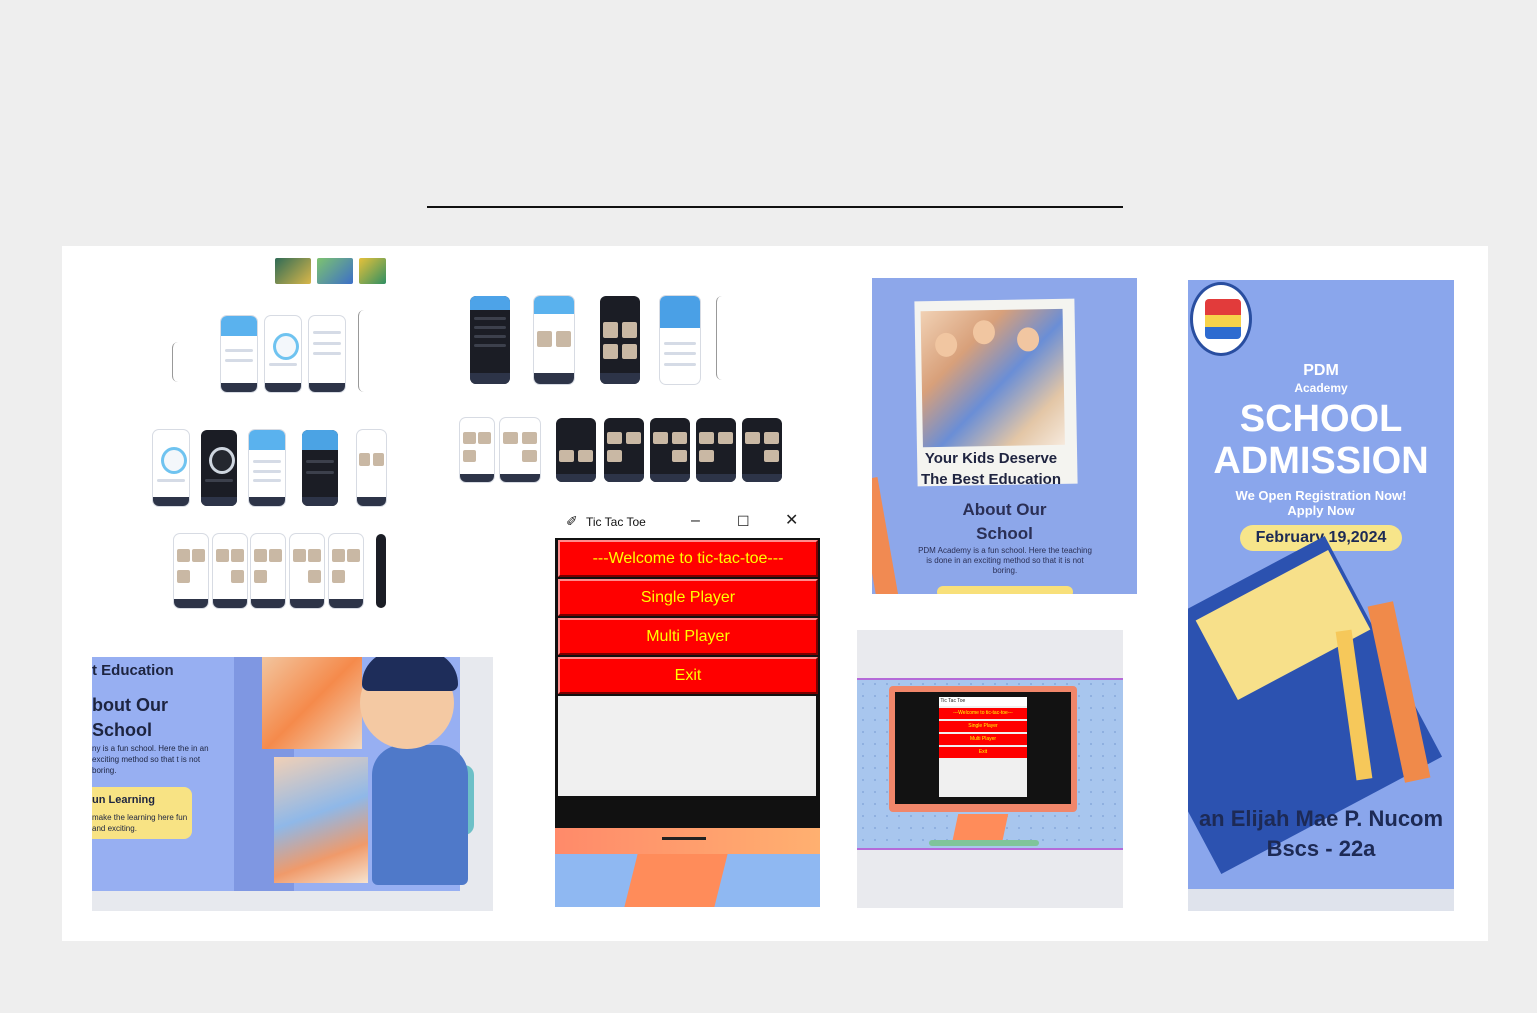 The height and width of the screenshot is (1013, 1537). Describe the element at coordinates (983, 713) in the screenshot. I see `mini-welcome-button: ---Welcome to tic-tac-toe---` at that location.